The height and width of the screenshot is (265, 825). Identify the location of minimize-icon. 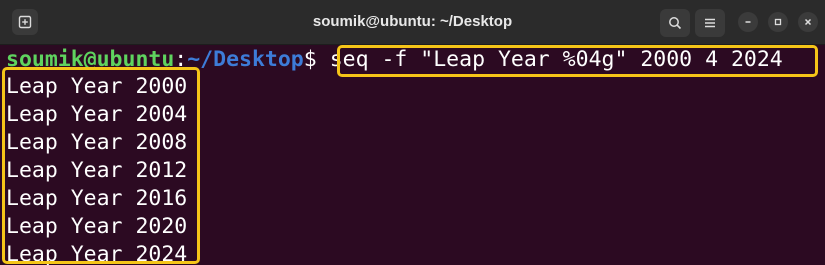
(748, 22).